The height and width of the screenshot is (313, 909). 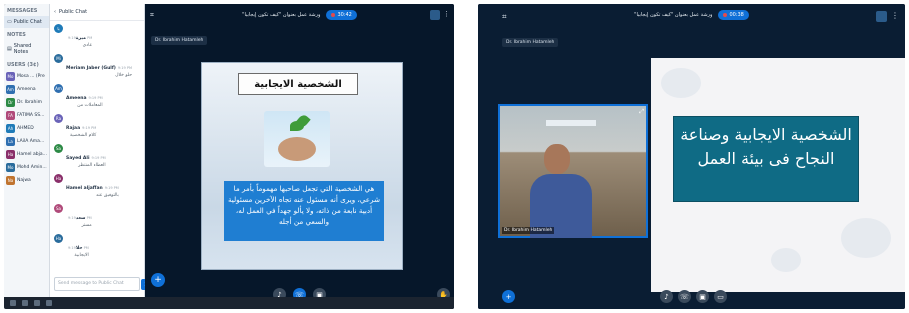 I want to click on chat-message: Mi Meriam Jaber (Gulf) 9:19 PM حلو خلال, so click(x=97, y=66).